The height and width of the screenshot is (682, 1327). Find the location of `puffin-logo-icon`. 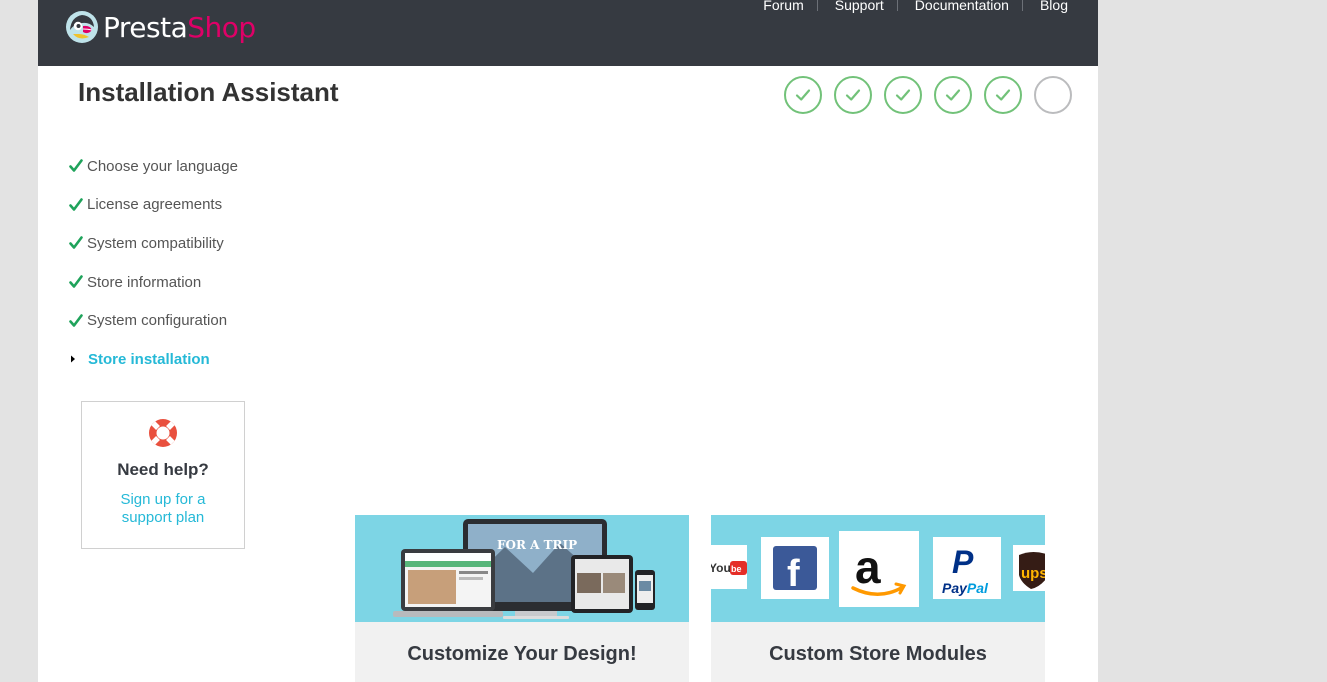

puffin-logo-icon is located at coordinates (82, 27).